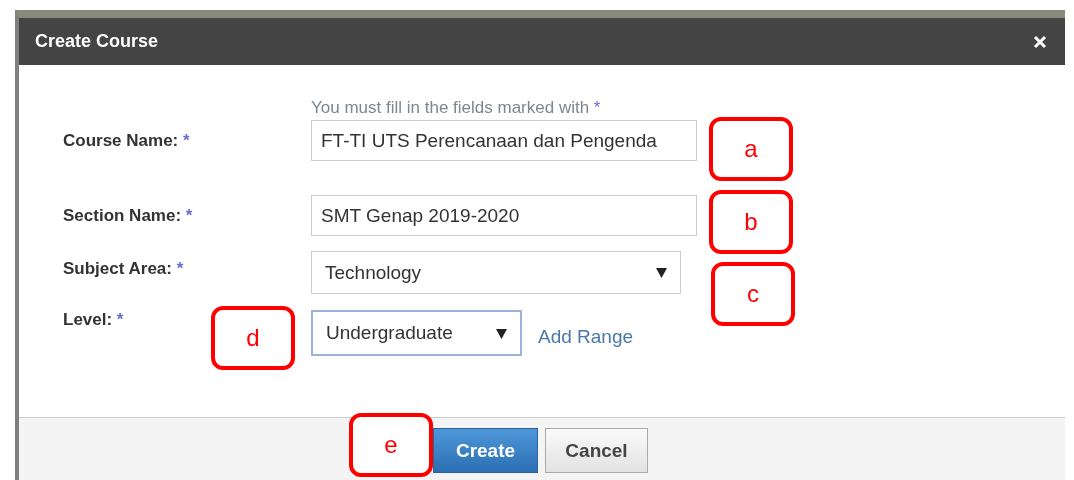  What do you see at coordinates (485, 450) in the screenshot?
I see `create-button: Create` at bounding box center [485, 450].